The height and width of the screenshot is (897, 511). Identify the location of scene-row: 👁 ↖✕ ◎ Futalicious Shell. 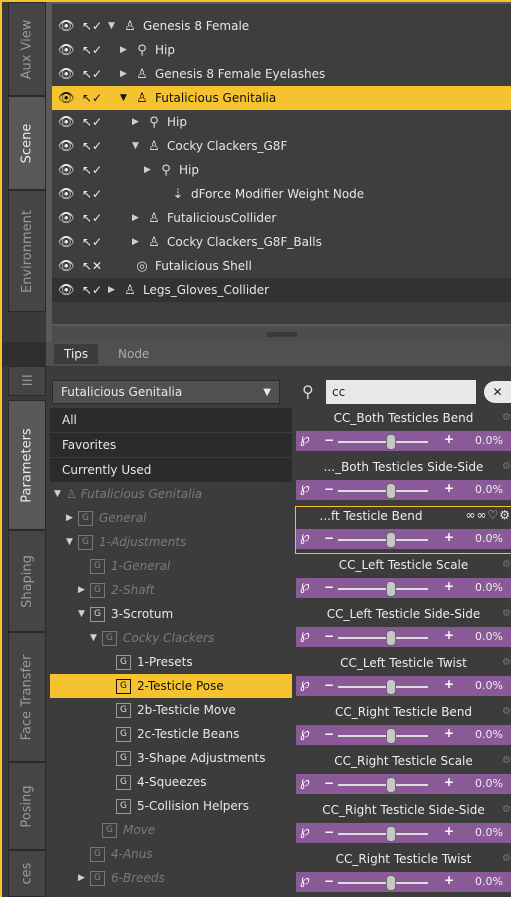
(281, 266).